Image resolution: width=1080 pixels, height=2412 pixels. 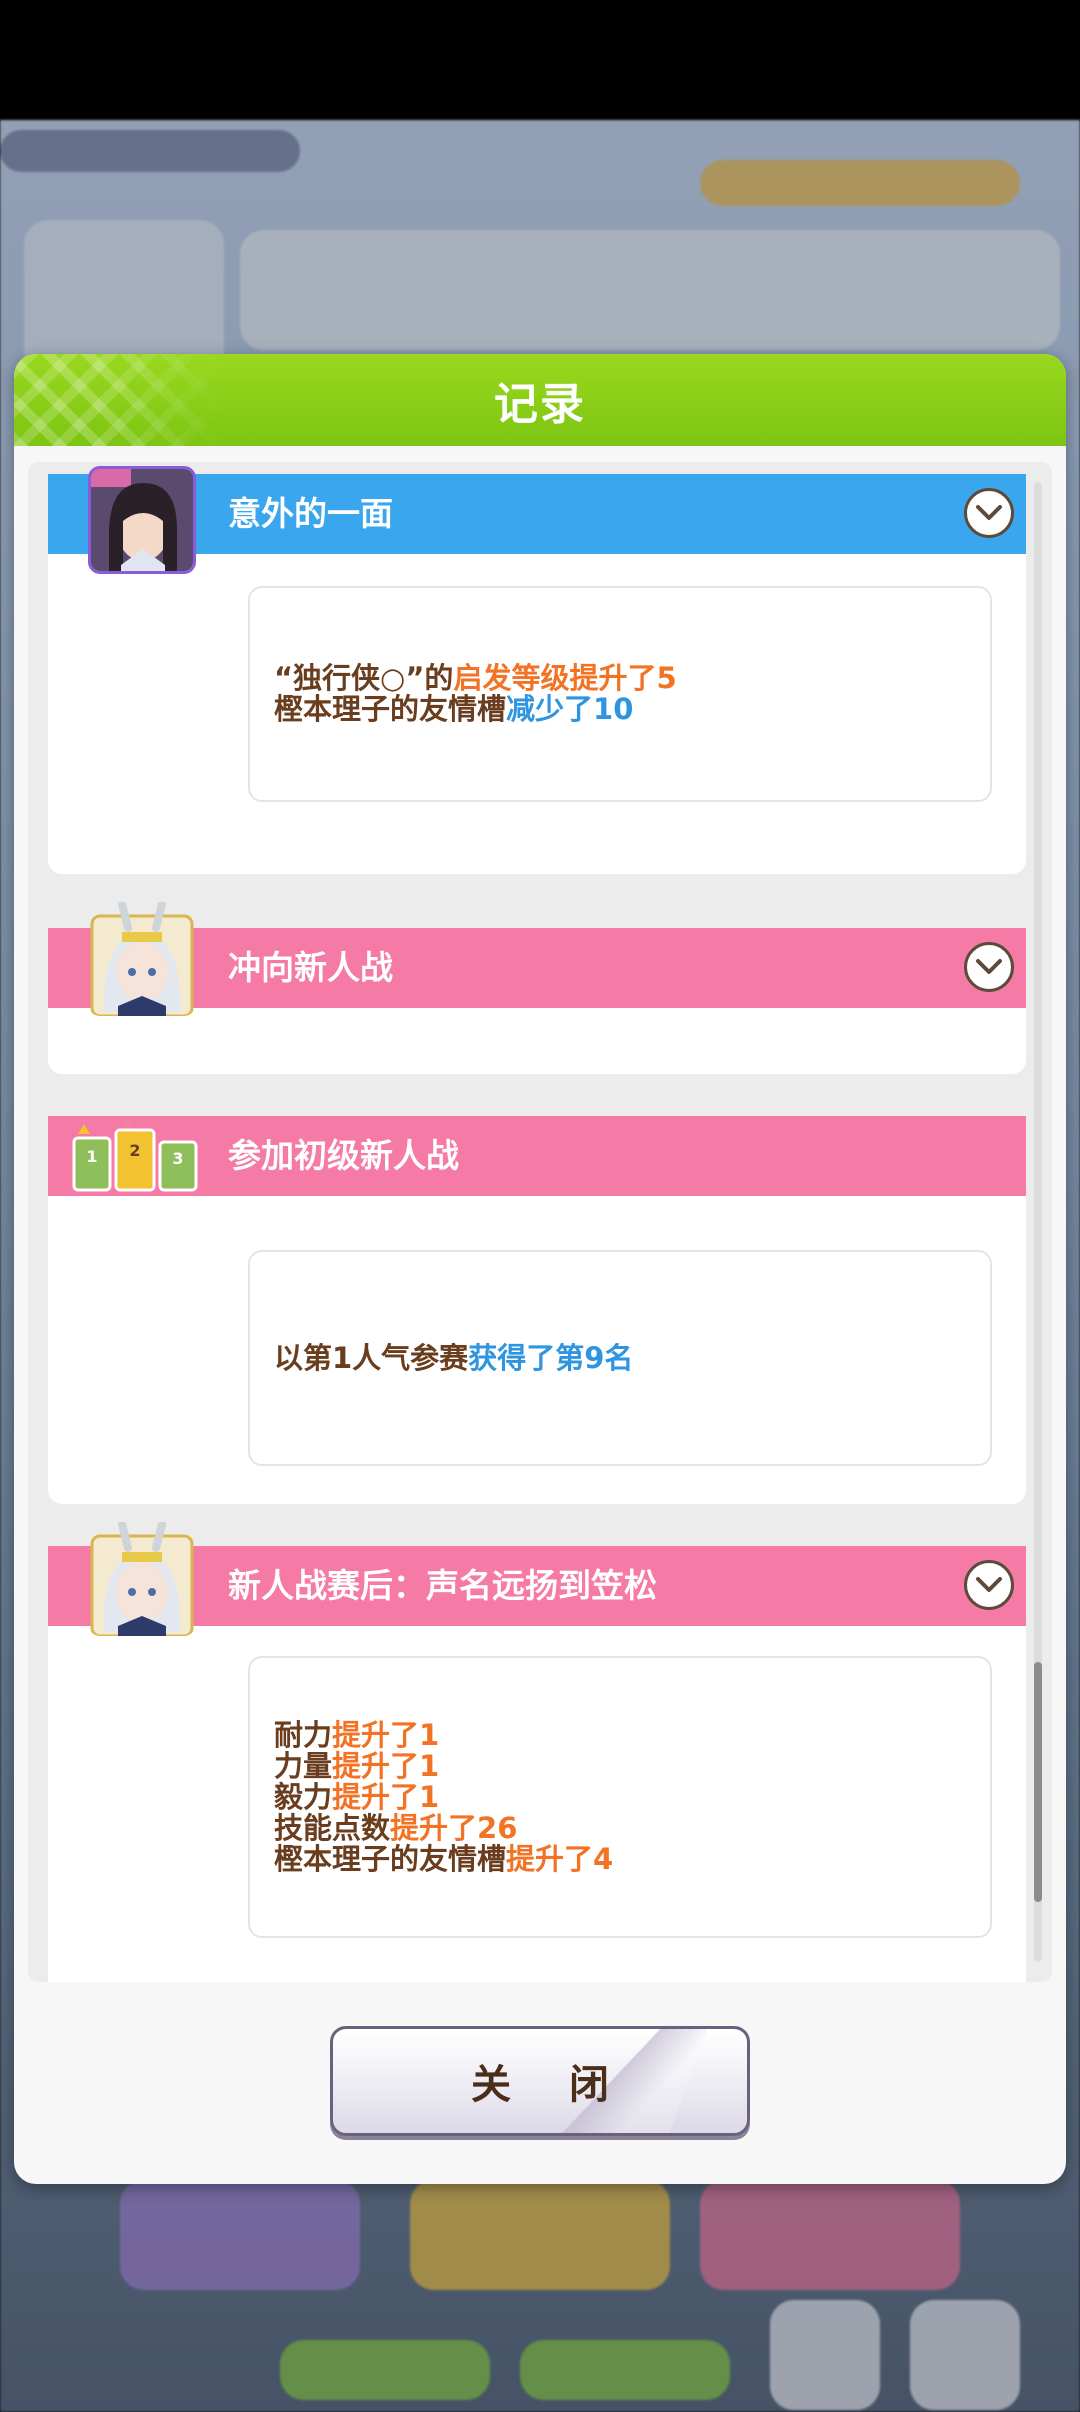 What do you see at coordinates (551, 2085) in the screenshot?
I see `close-button-label: 关 闭` at bounding box center [551, 2085].